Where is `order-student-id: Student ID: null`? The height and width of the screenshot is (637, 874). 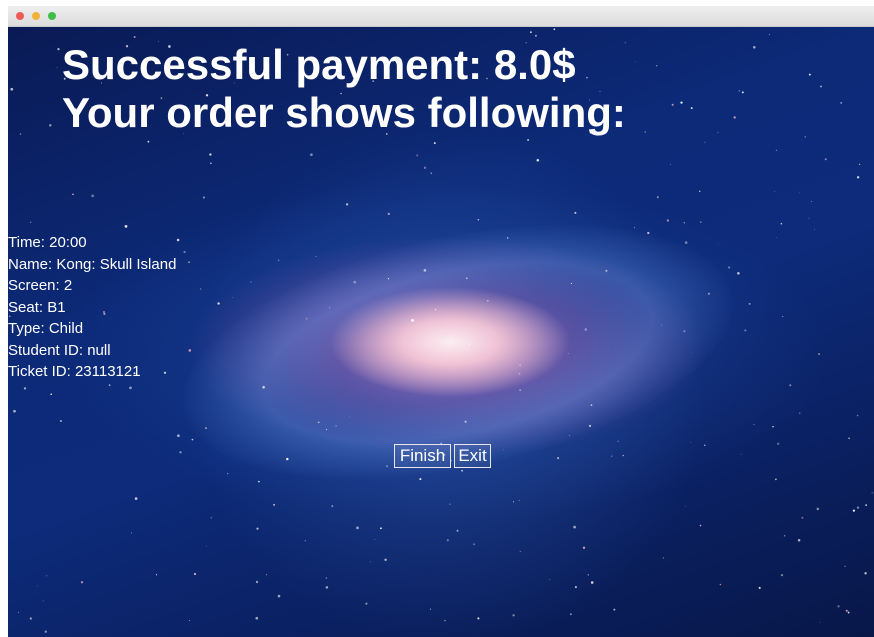 order-student-id: Student ID: null is located at coordinates (59, 350).